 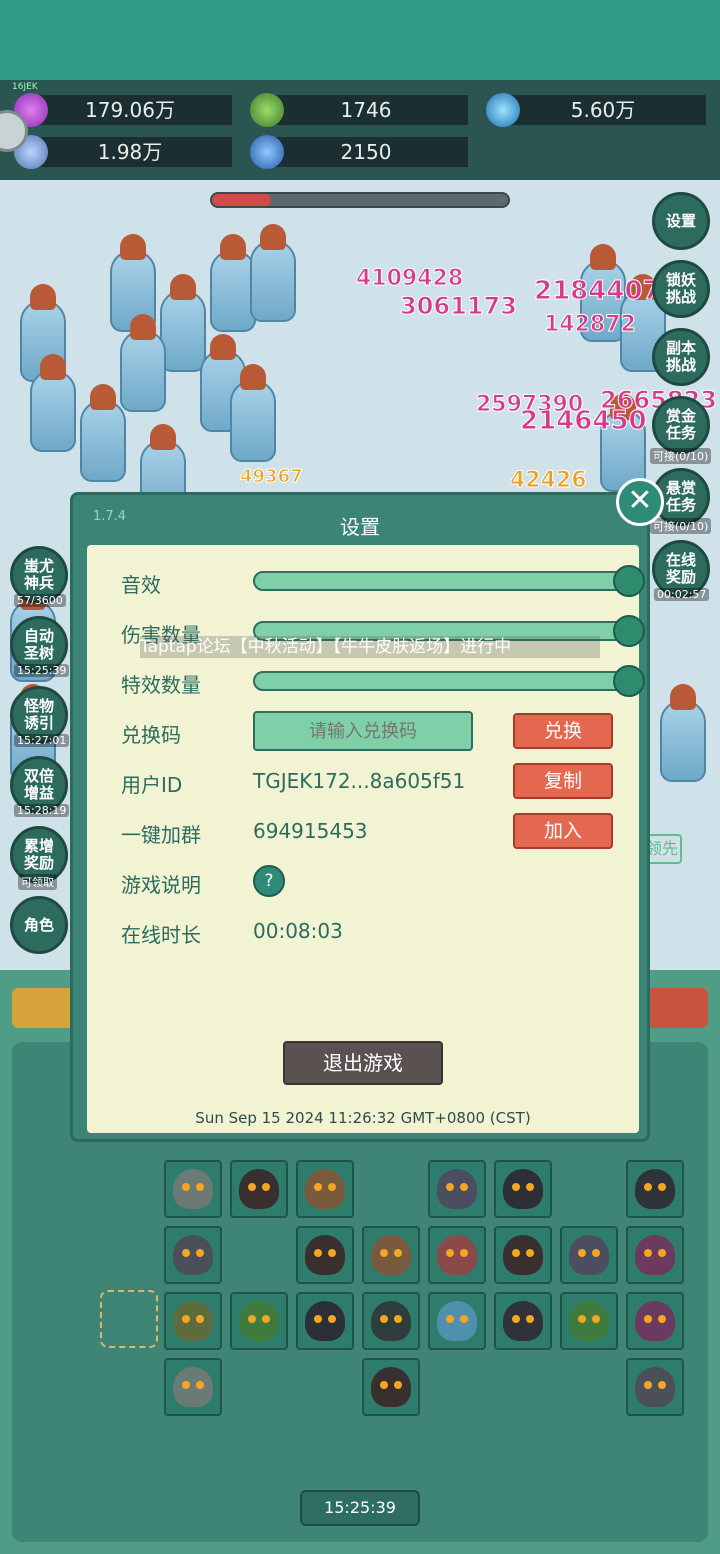 I want to click on exit-game-button: 退出游戏, so click(x=363, y=1063).